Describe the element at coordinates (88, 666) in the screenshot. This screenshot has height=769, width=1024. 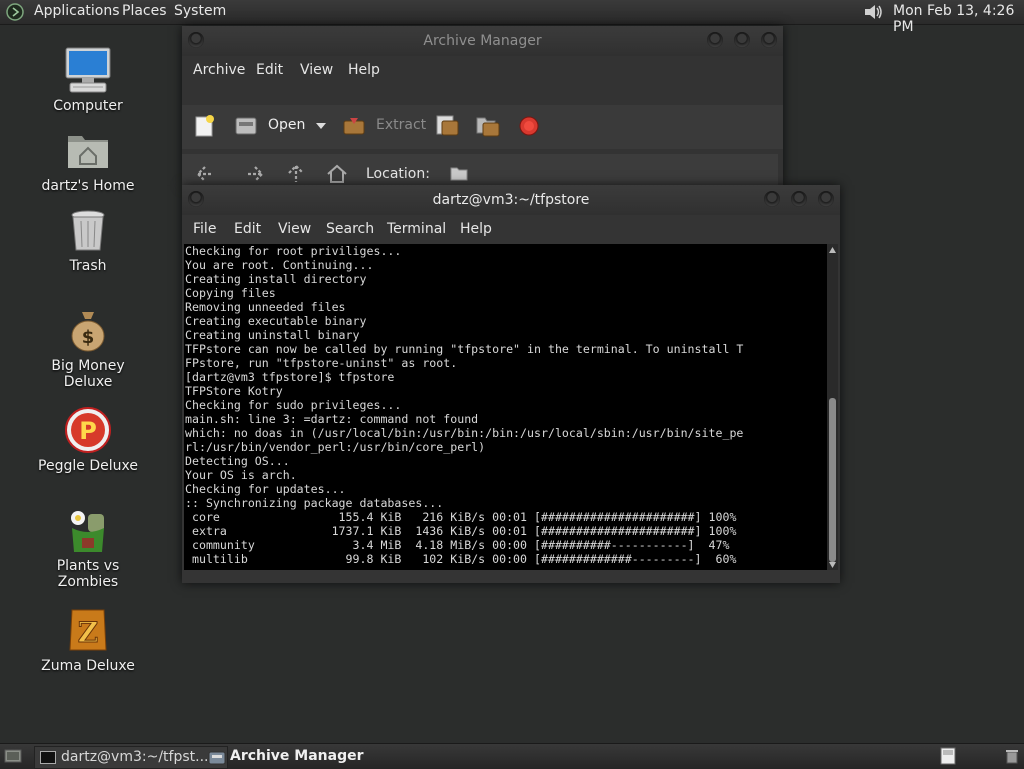
I see `desktop-icon-label: Zuma Deluxe` at that location.